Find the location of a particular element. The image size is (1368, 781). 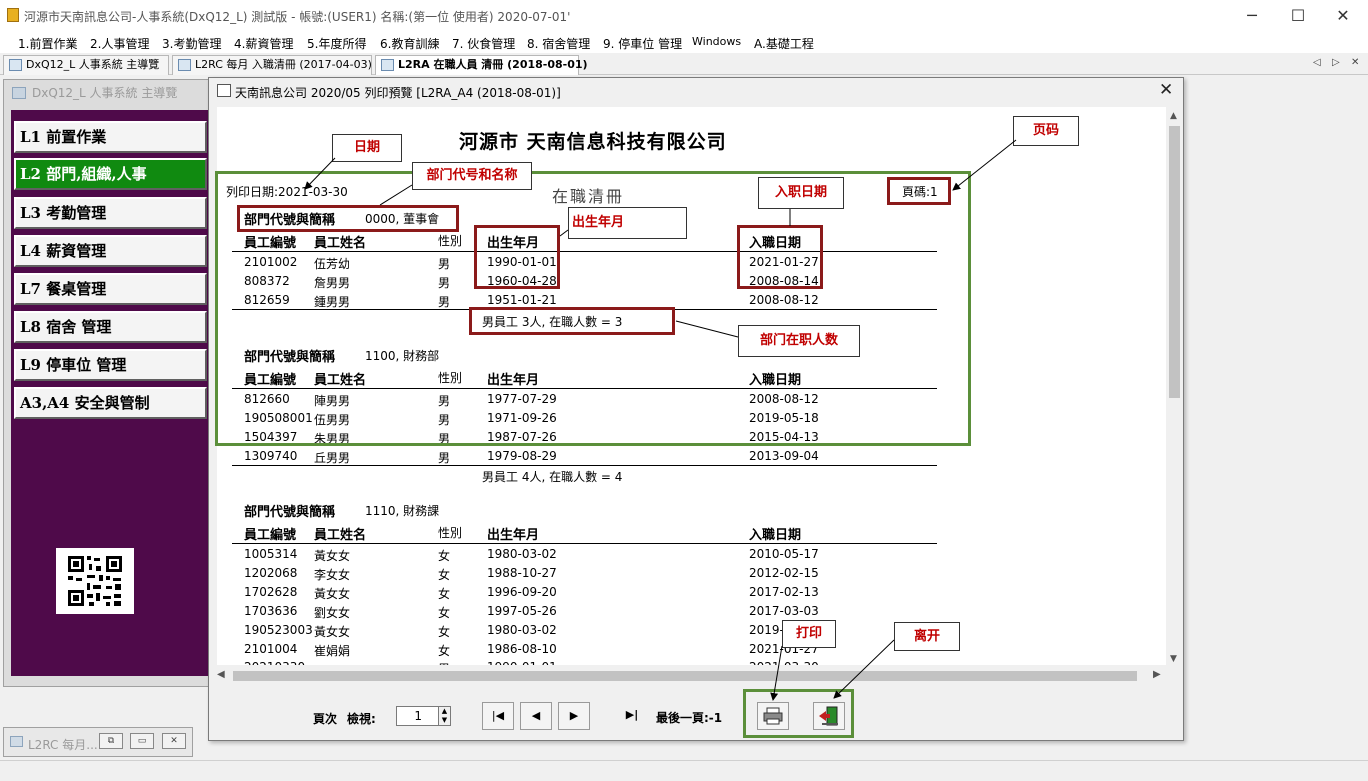

next-page-button: ▶ is located at coordinates (574, 716).